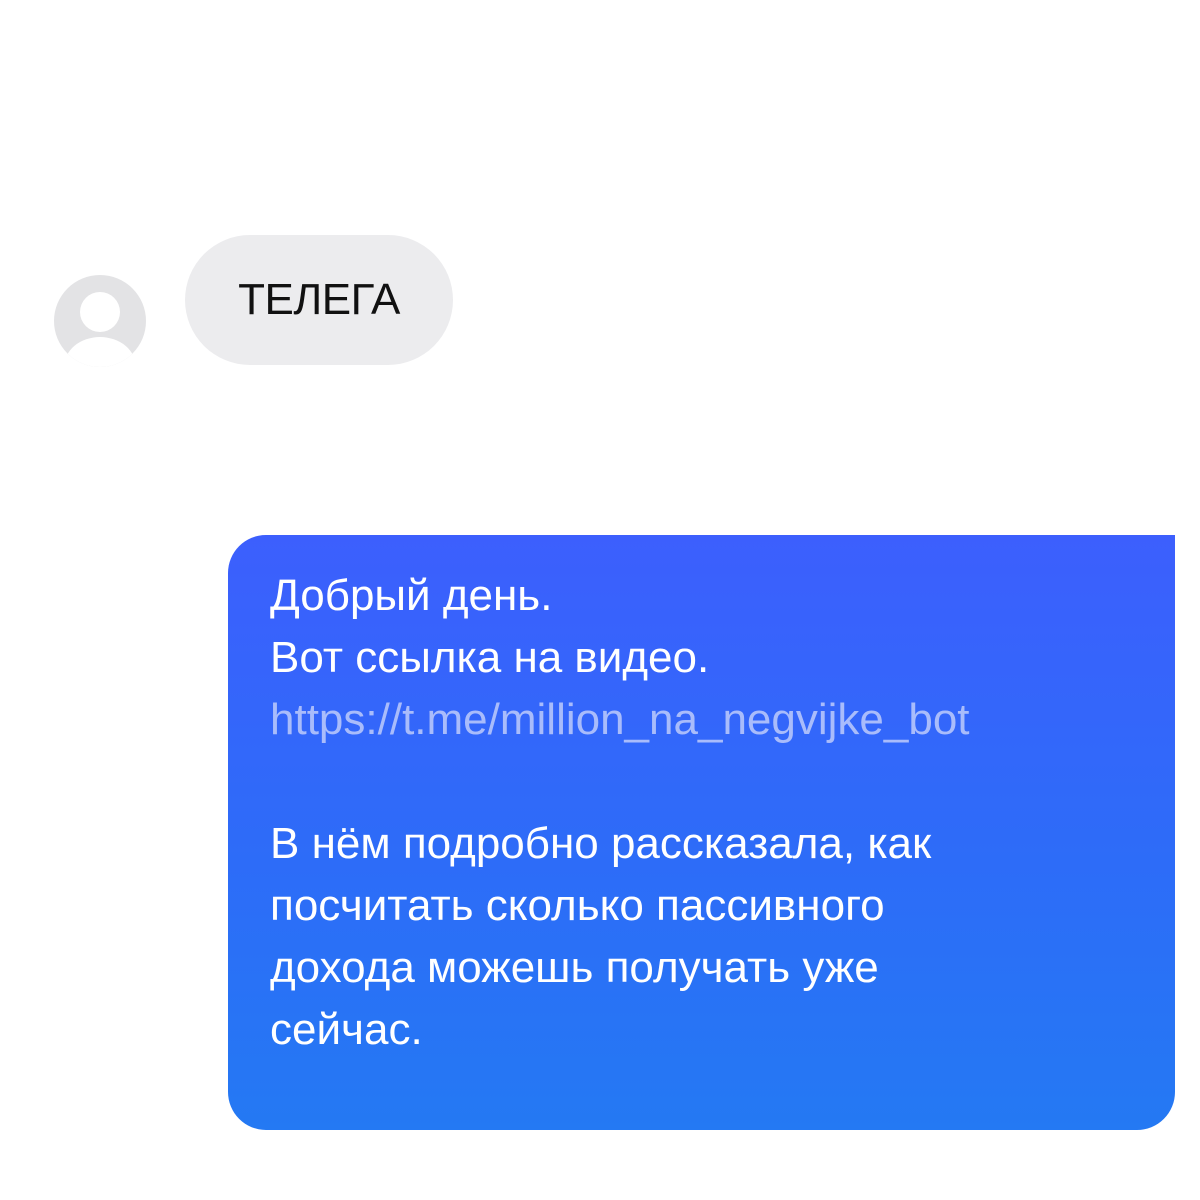  What do you see at coordinates (574, 967) in the screenshot?
I see `message-body-line: дохода можешь получать уже` at bounding box center [574, 967].